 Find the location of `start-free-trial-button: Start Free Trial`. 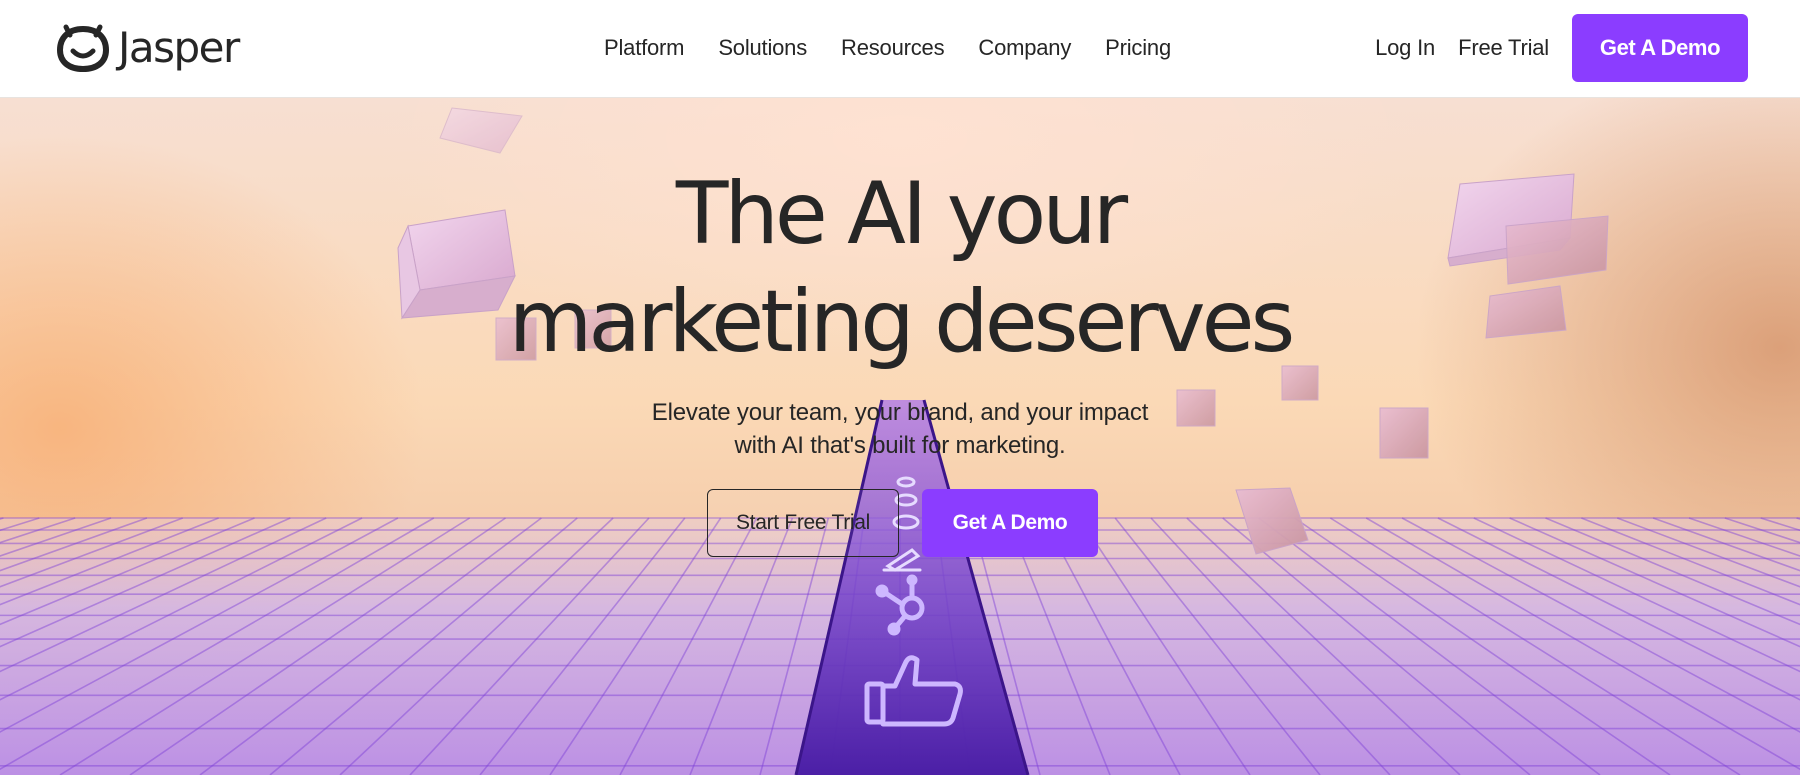

start-free-trial-button: Start Free Trial is located at coordinates (803, 523).